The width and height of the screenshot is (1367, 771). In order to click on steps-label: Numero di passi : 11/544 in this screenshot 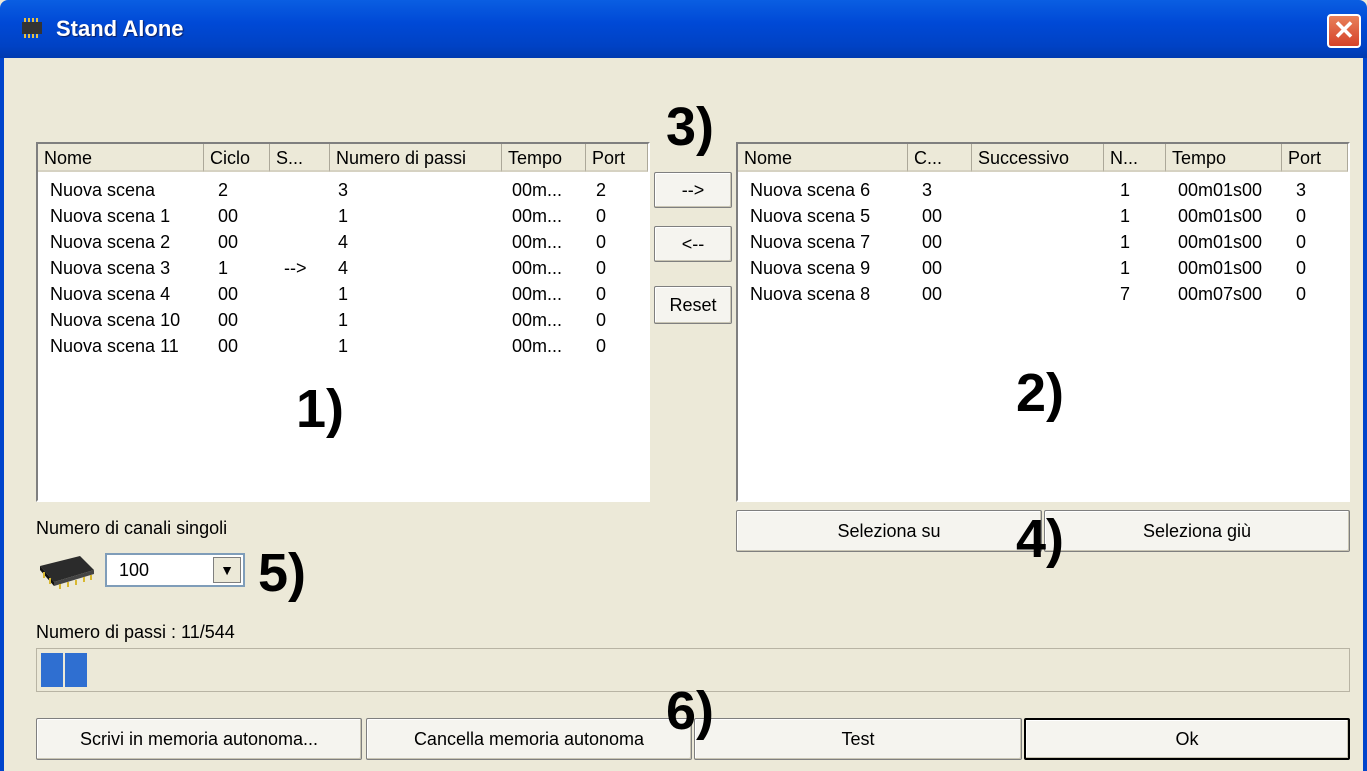, I will do `click(135, 632)`.